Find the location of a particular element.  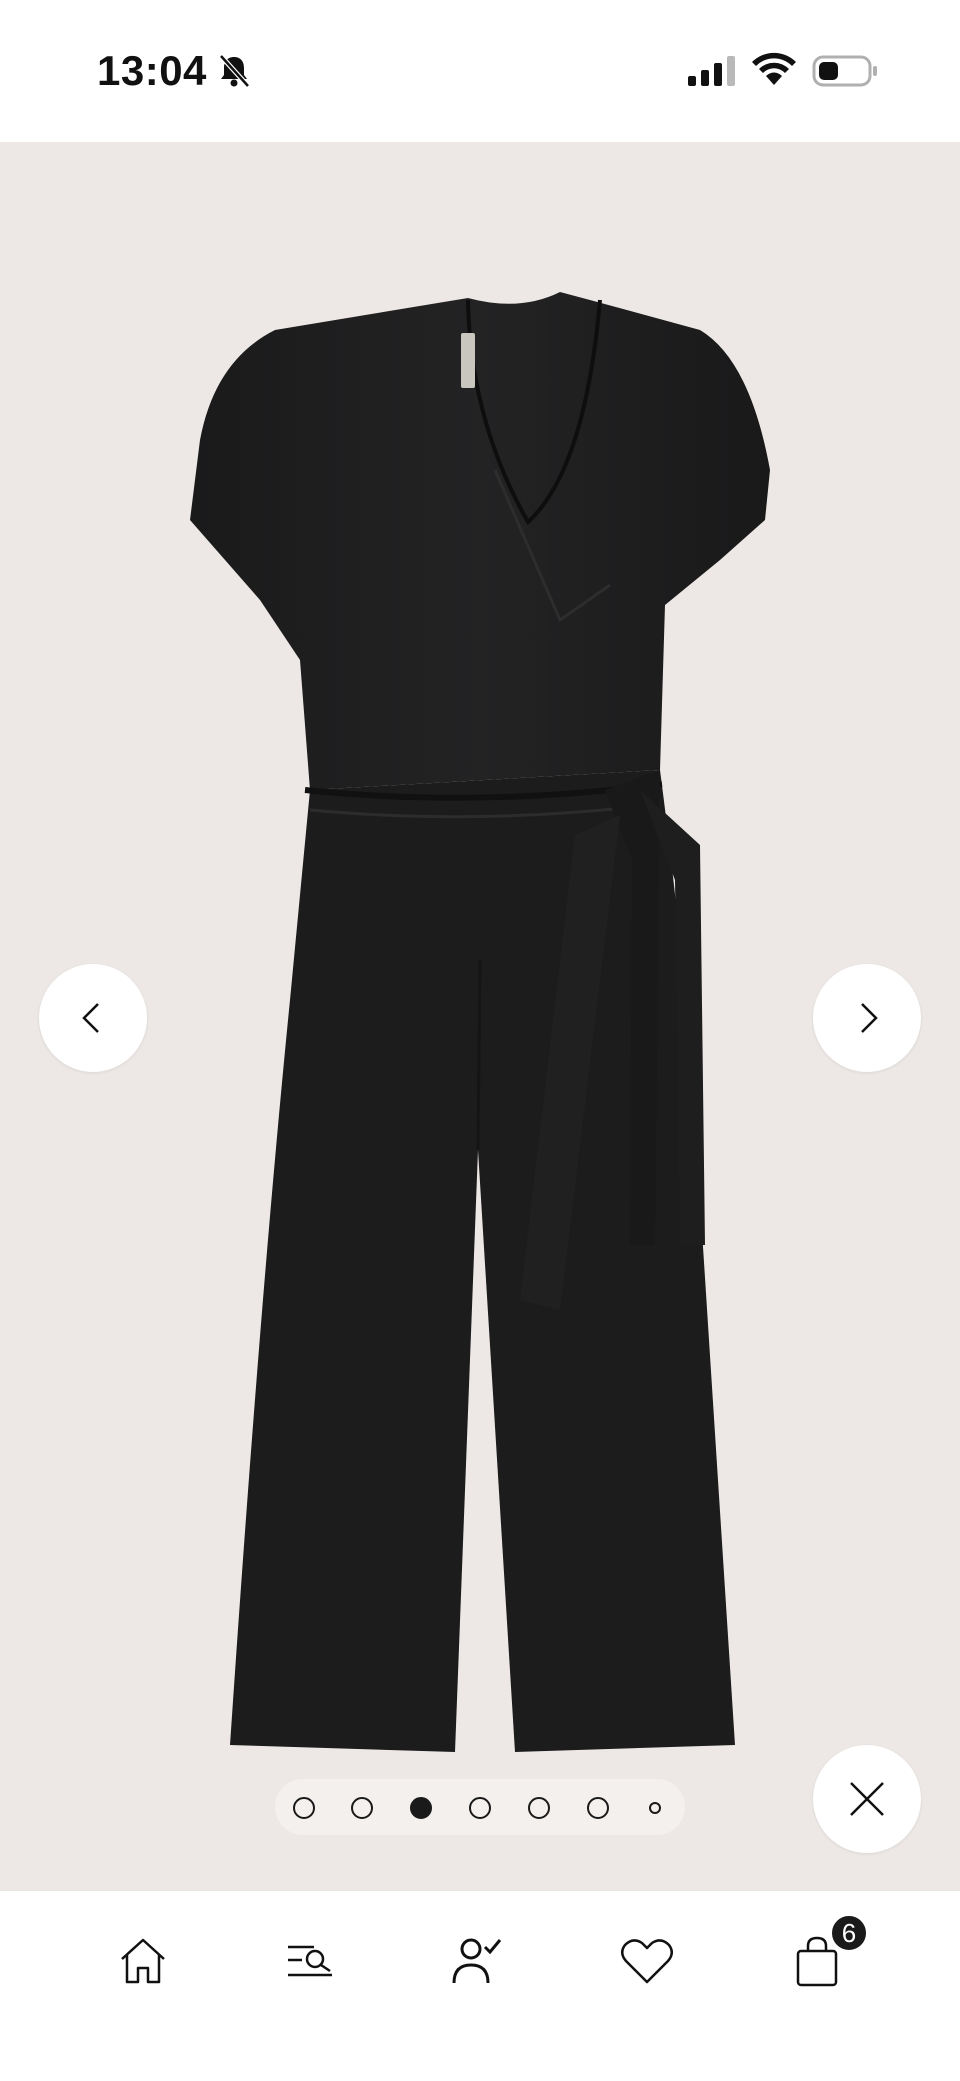

search-menu-icon is located at coordinates (310, 1961).